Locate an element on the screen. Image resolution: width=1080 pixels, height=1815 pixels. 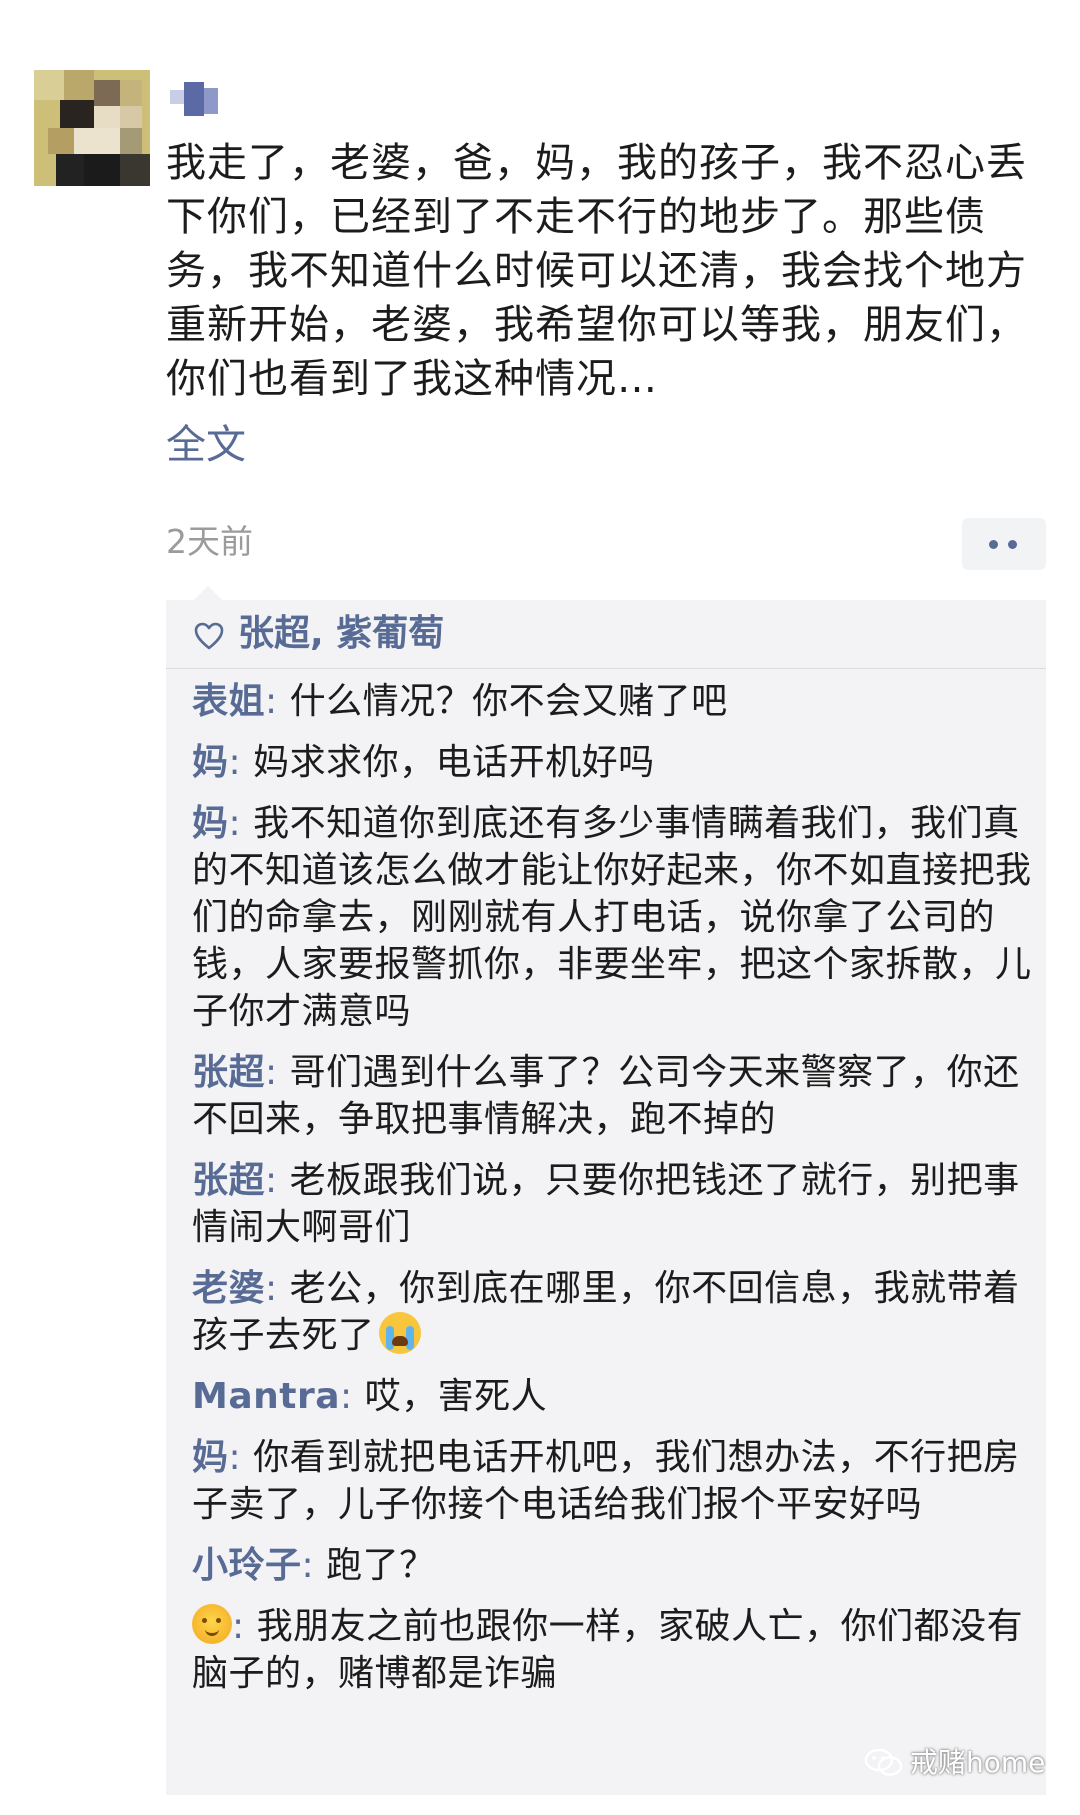
comment-item: 妈: 妈求求你，电话开机好吗 is located at coordinates (612, 762).